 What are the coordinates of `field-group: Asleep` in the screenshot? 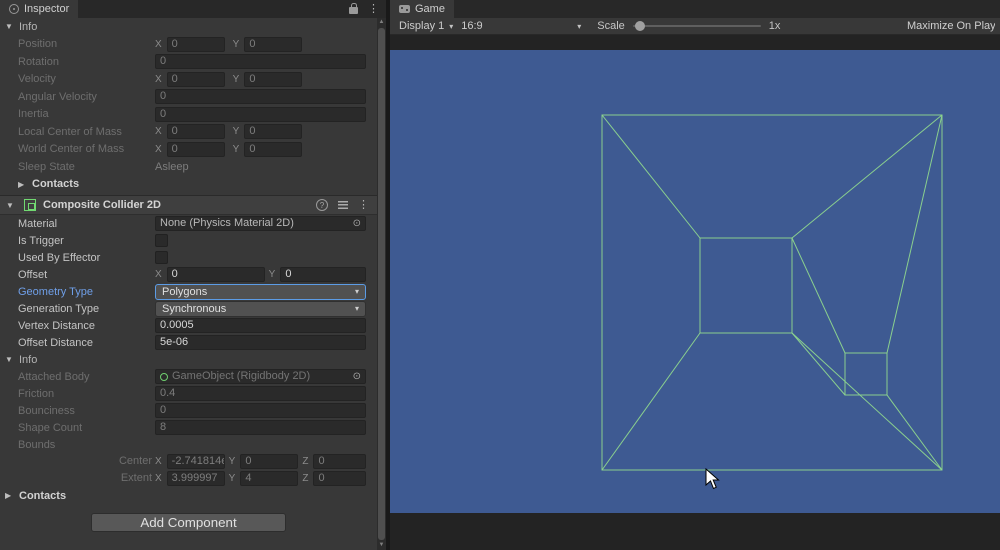 It's located at (260, 167).